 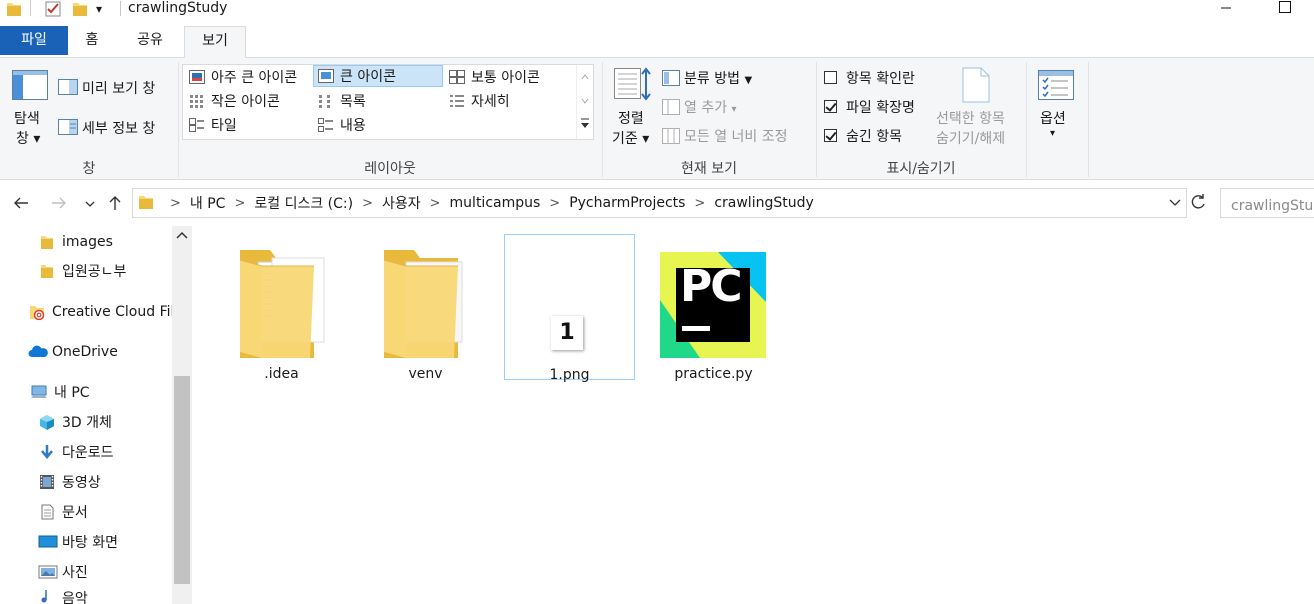 I want to click on search-input: crawlingStudy 검색, so click(x=1267, y=203).